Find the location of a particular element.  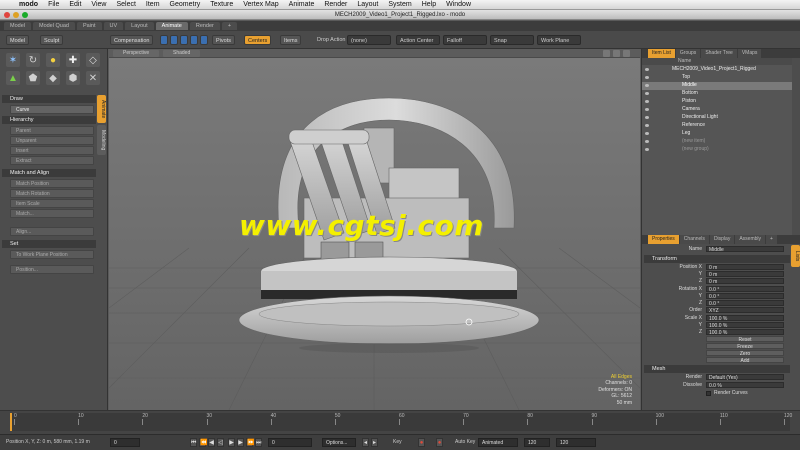

tab-paint: Paint is located at coordinates (89, 26).